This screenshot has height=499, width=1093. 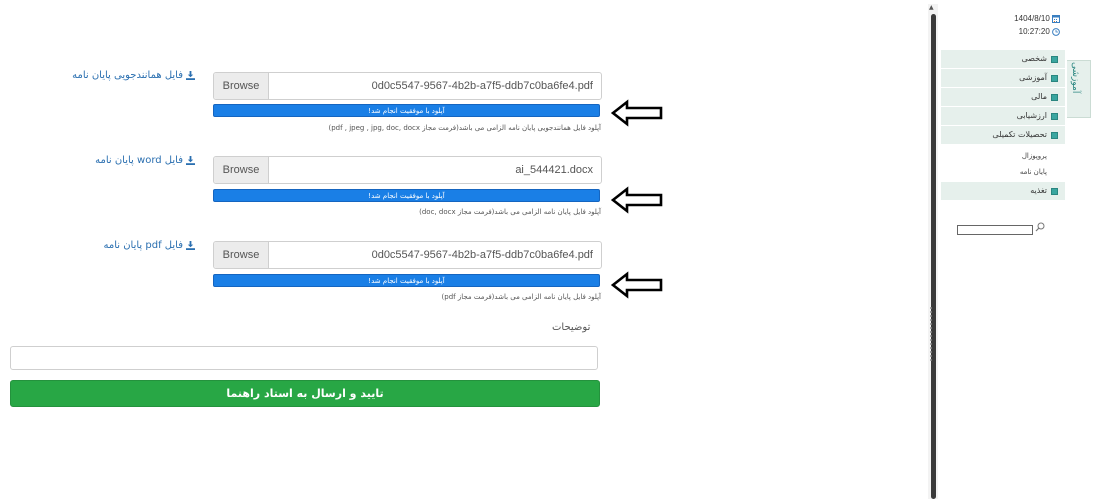 What do you see at coordinates (1033, 77) in the screenshot?
I see `sidebar-item-label: آموزشی` at bounding box center [1033, 77].